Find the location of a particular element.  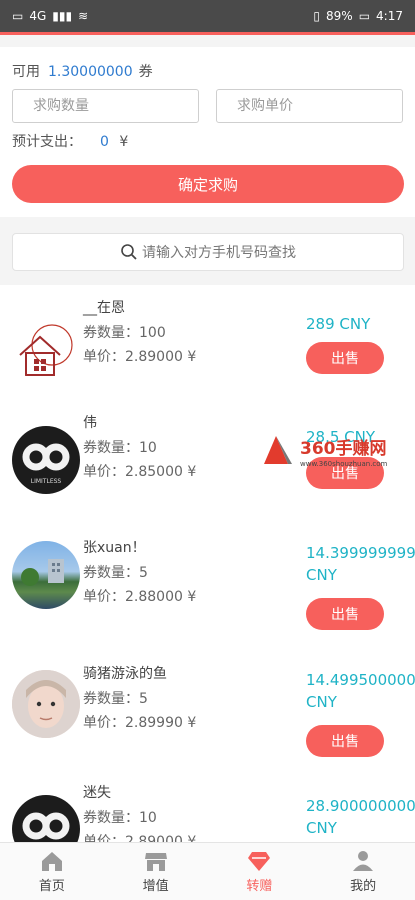

available-unit: 券 is located at coordinates (145, 72).